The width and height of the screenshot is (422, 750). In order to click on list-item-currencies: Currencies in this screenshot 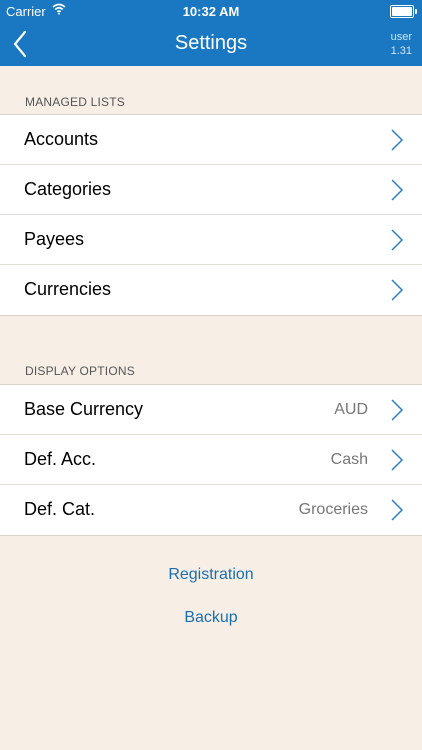, I will do `click(211, 290)`.